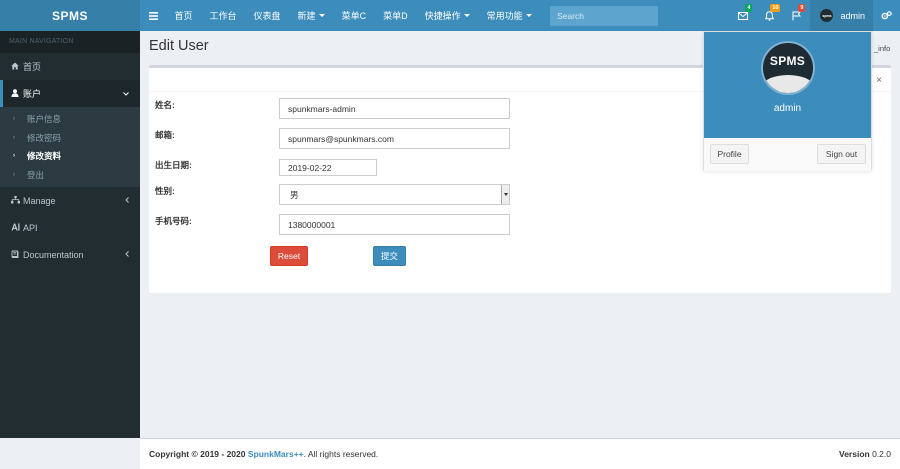  What do you see at coordinates (183, 15) in the screenshot?
I see `nav-item-home: 首页` at bounding box center [183, 15].